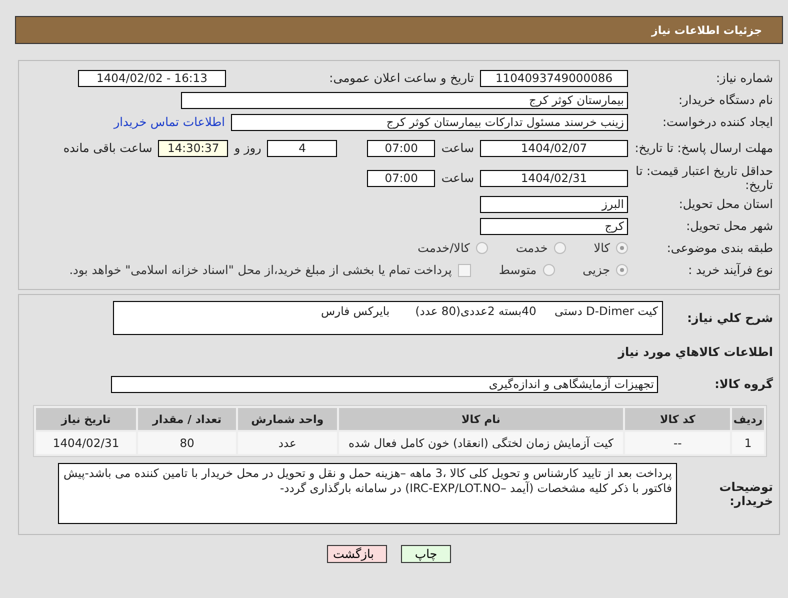  Describe the element at coordinates (444, 248) in the screenshot. I see `option-label: کالا/خدمت` at that location.